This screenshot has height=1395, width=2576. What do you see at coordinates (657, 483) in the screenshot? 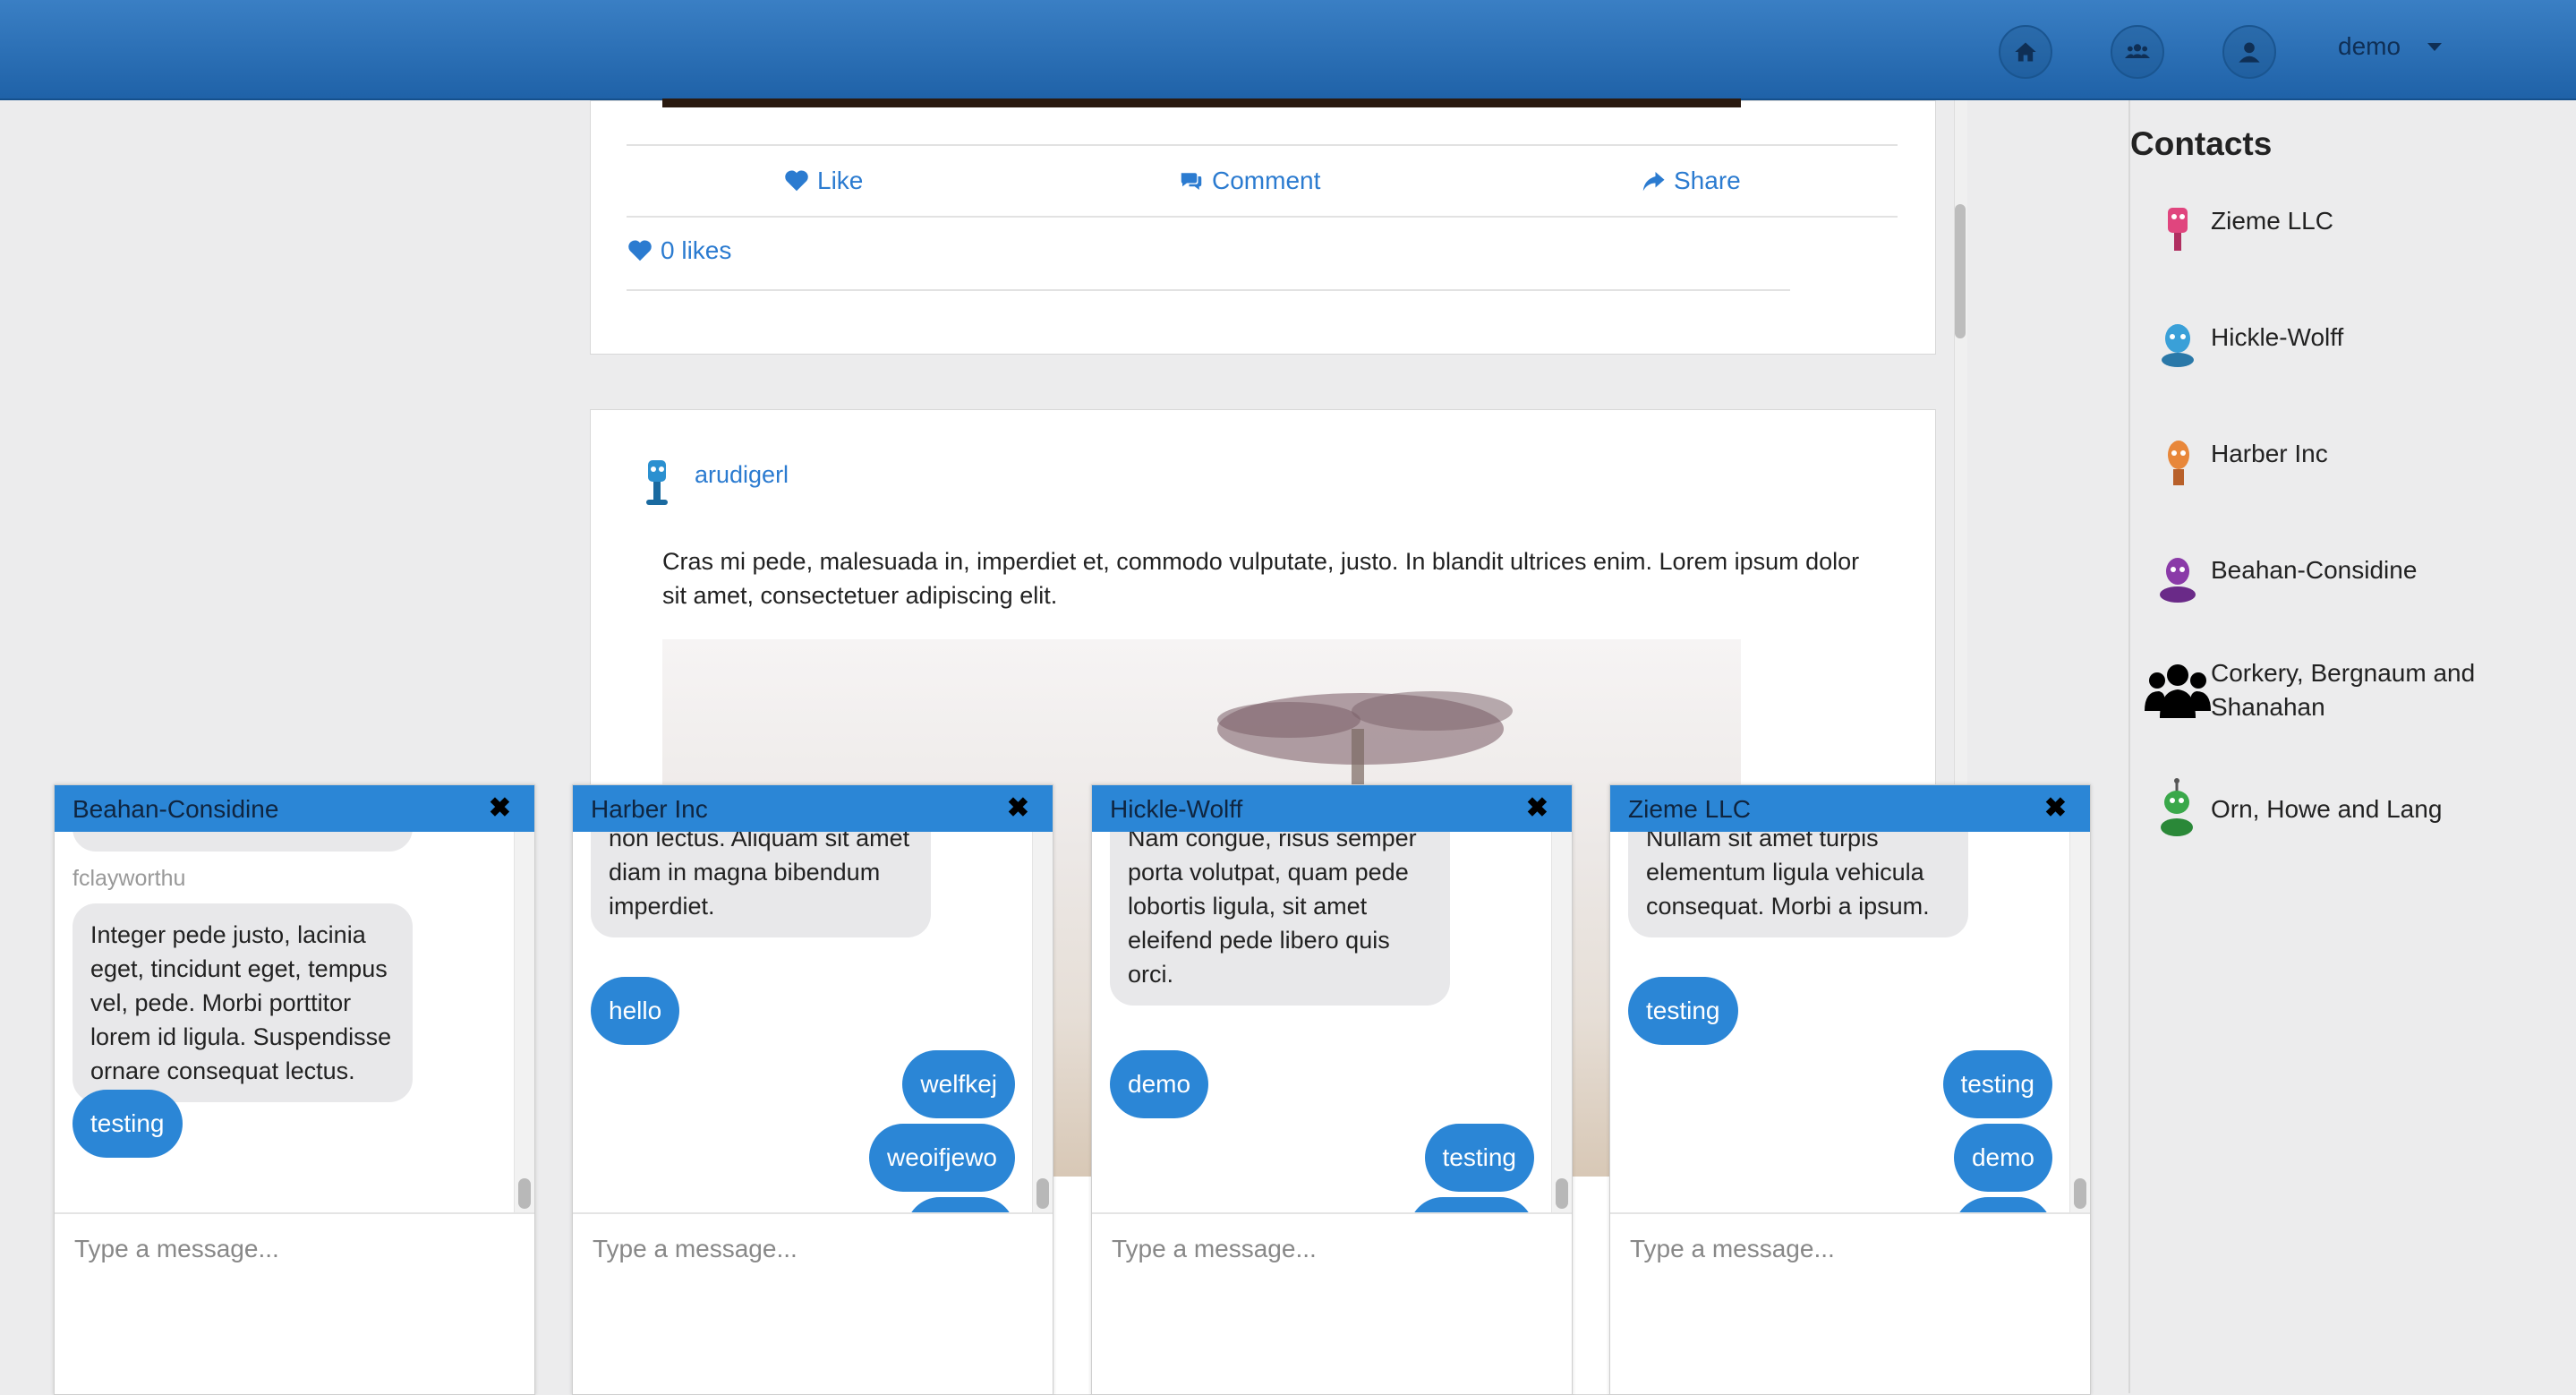
I see `author-avatar` at bounding box center [657, 483].